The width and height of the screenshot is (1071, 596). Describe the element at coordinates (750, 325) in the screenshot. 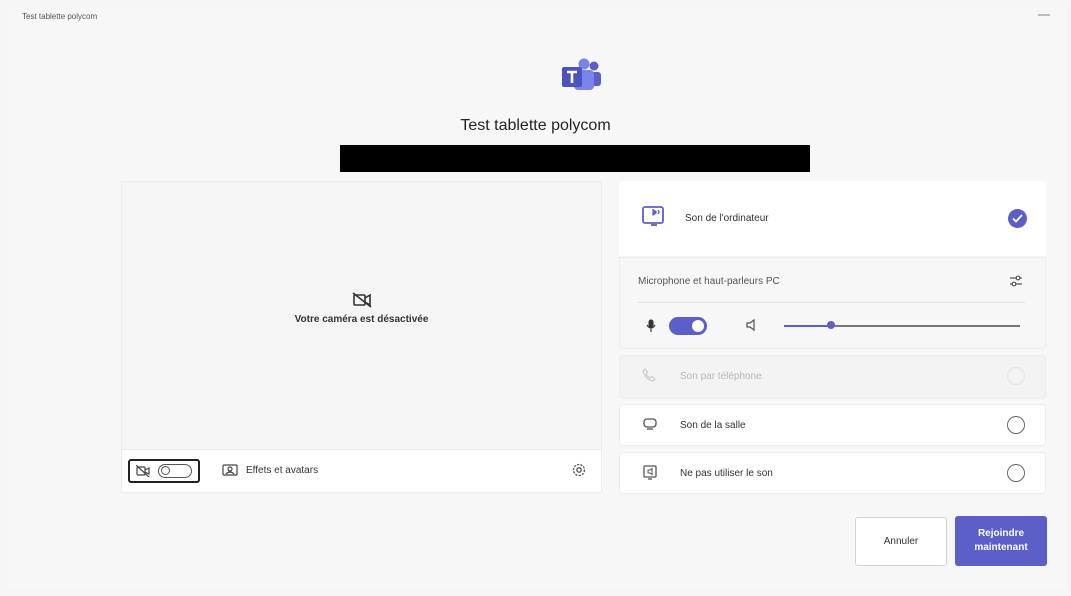

I see `speaker-icon` at that location.